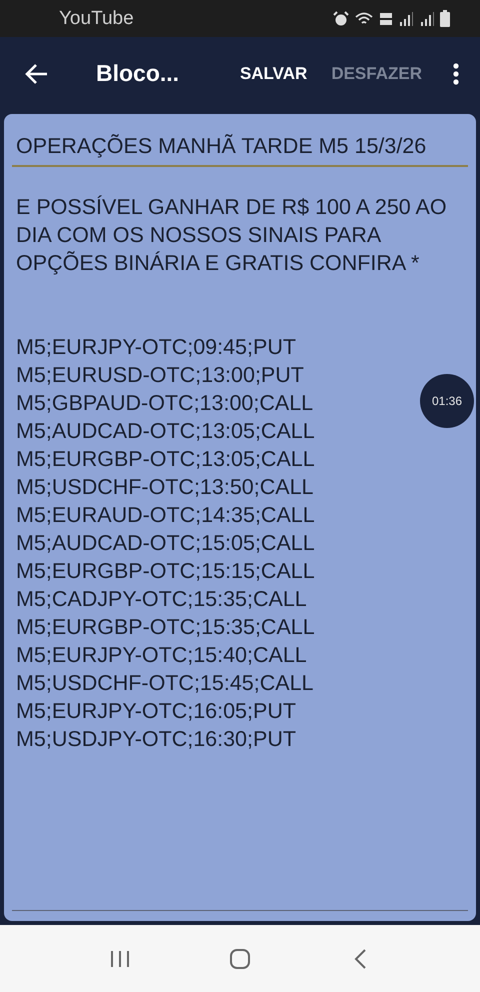 The height and width of the screenshot is (992, 480). What do you see at coordinates (456, 73) in the screenshot?
I see `more-icon` at bounding box center [456, 73].